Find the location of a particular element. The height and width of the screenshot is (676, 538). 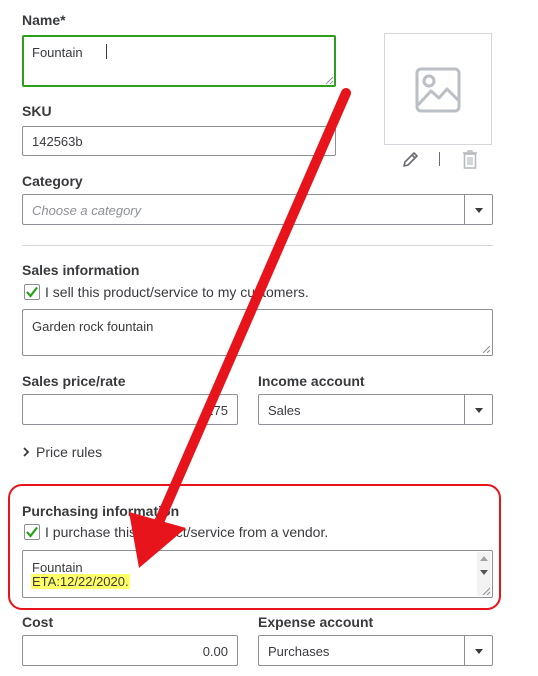

sku-label: SKU is located at coordinates (37, 111).